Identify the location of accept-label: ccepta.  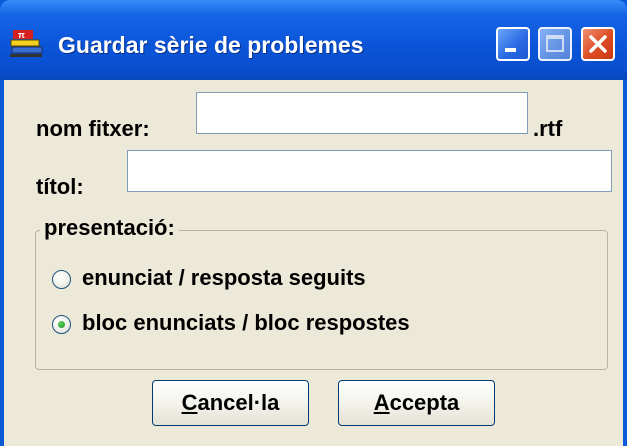
(424, 402).